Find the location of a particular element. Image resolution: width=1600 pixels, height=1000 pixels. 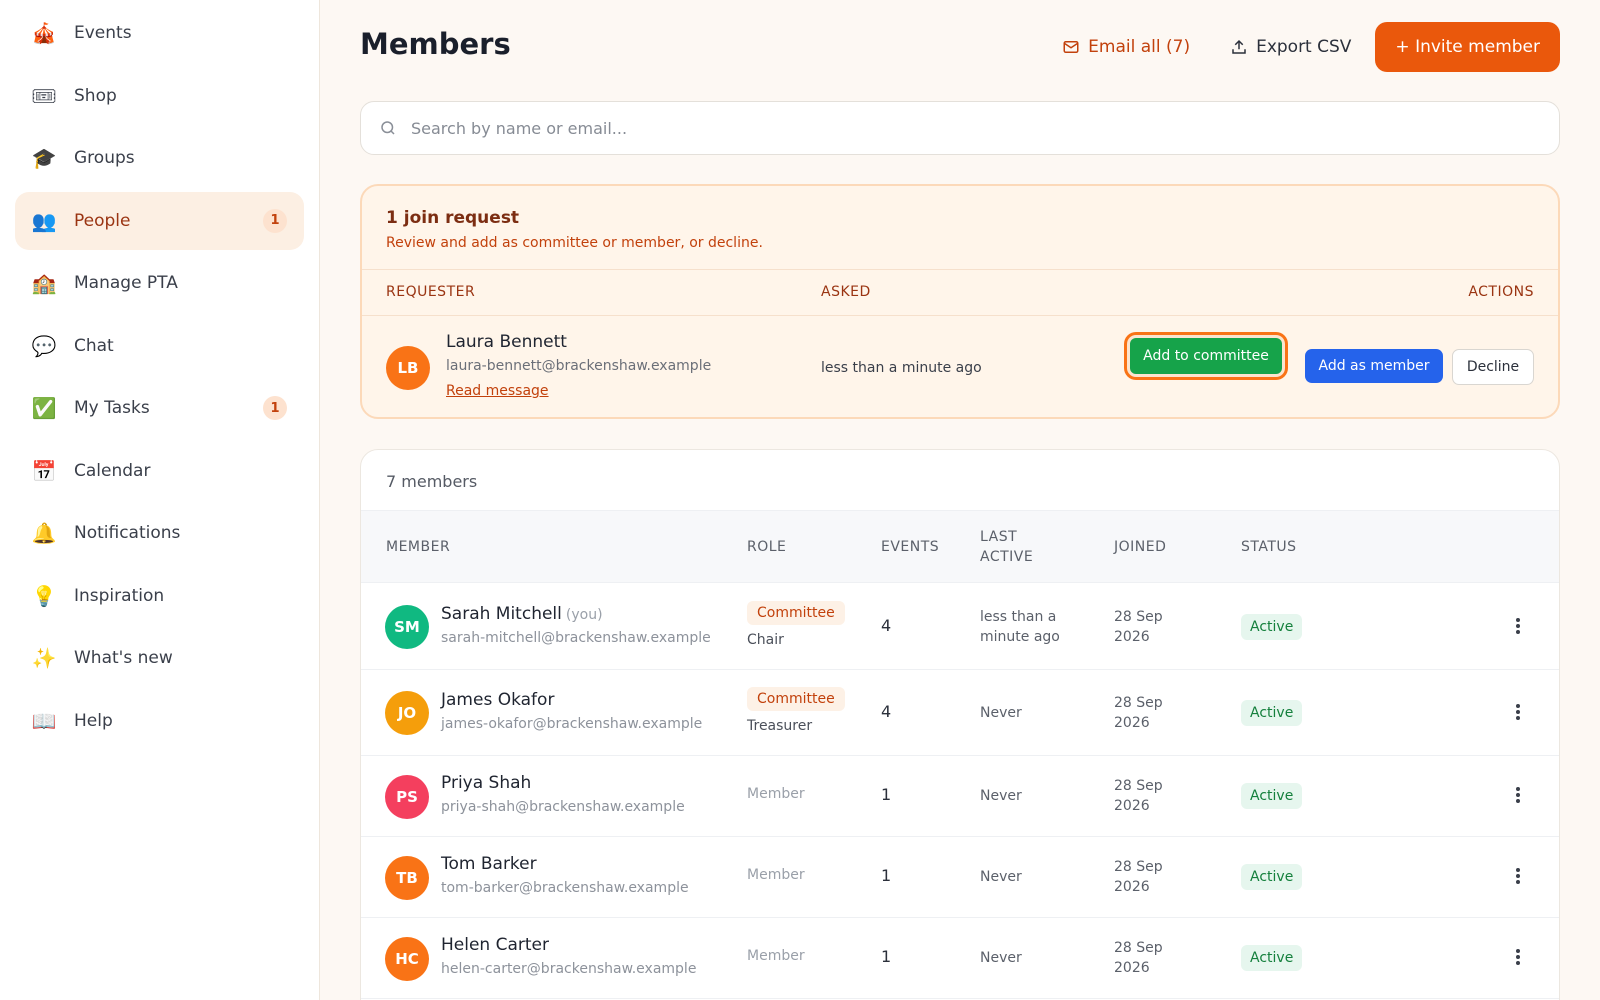

role-badge: Committee is located at coordinates (796, 699).